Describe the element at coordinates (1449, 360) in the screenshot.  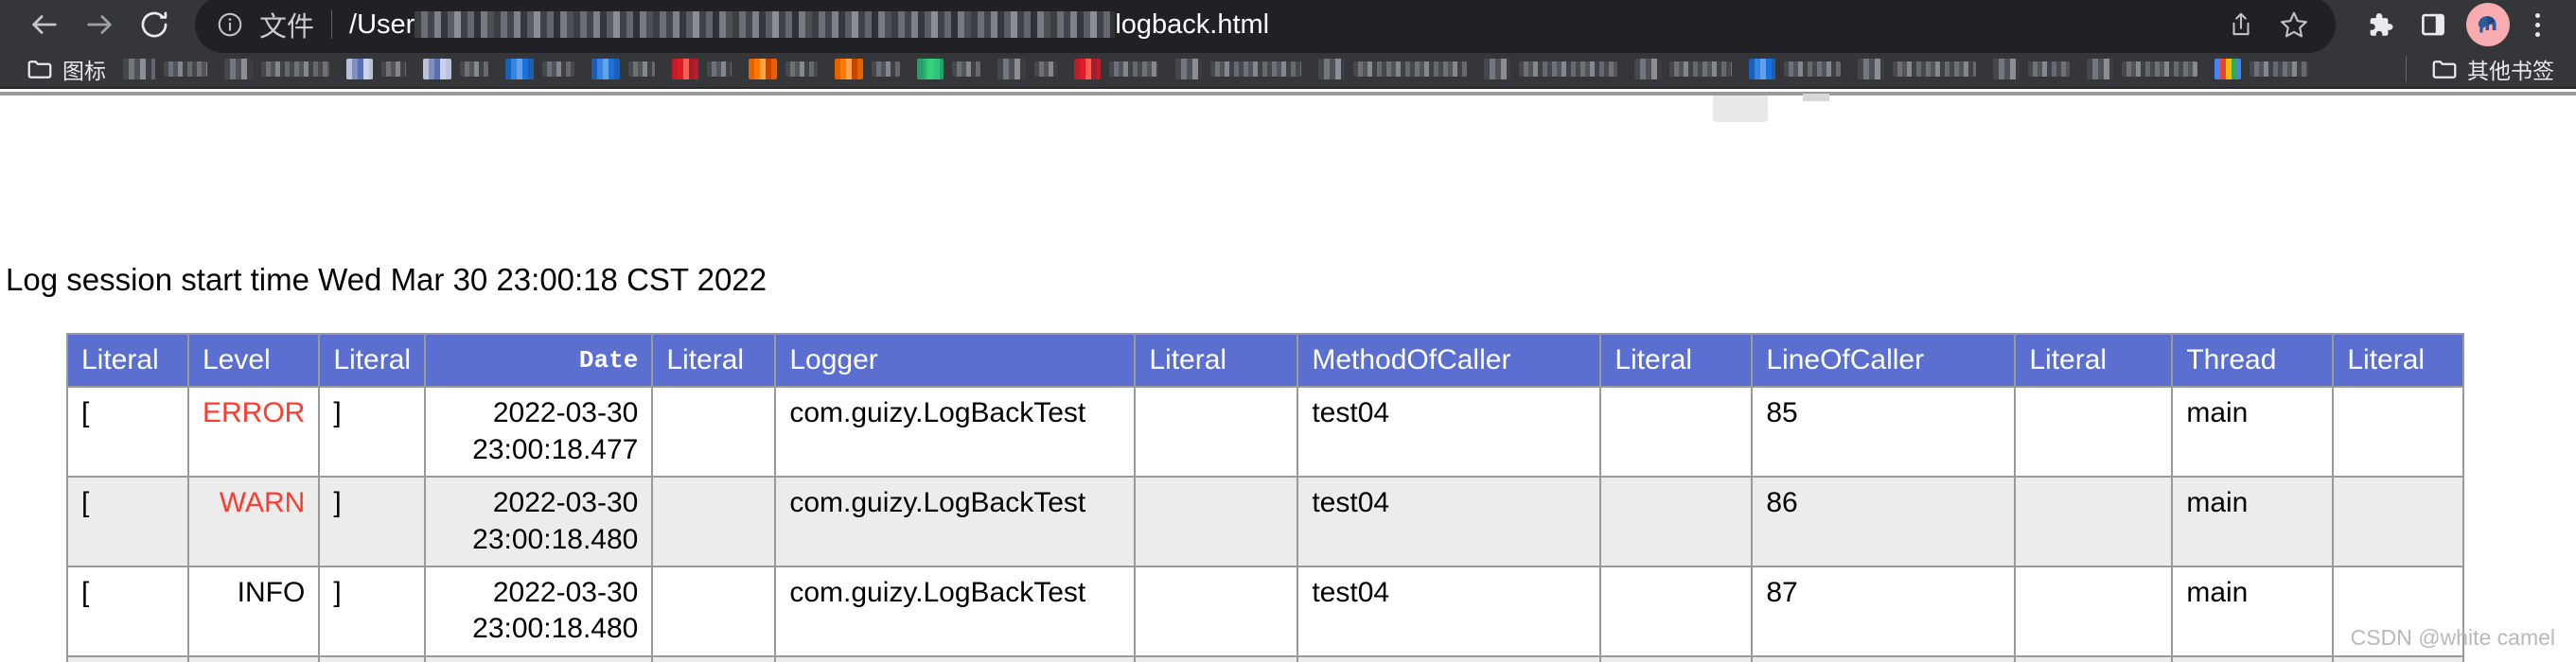
I see `column-header-method-of-caller: MethodOfCaller` at that location.